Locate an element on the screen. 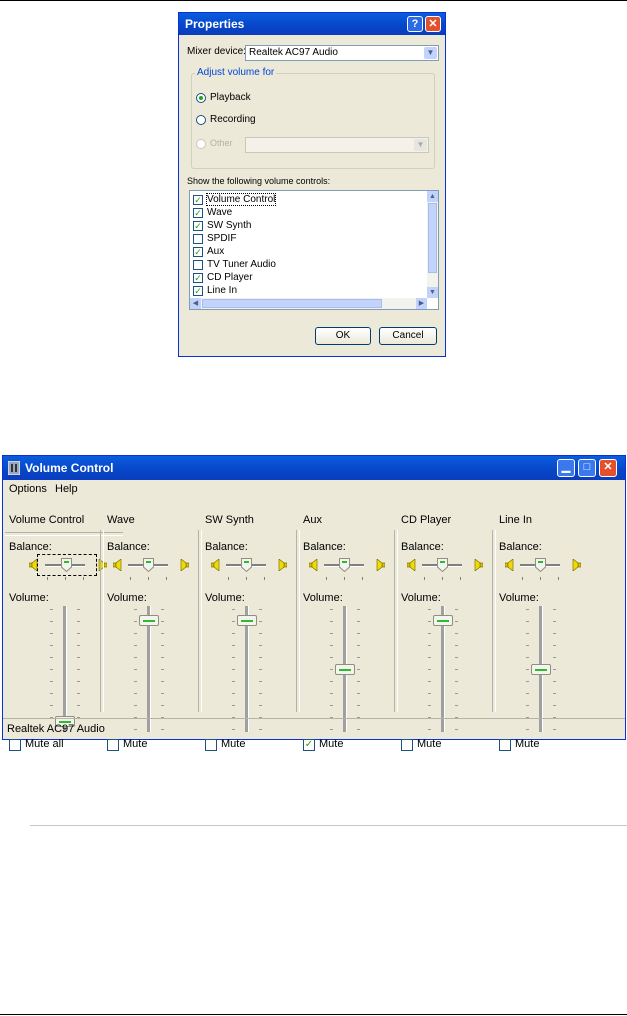 Image resolution: width=627 pixels, height=1016 pixels. vertical-scrollbar: ▲ ▼ is located at coordinates (432, 244).